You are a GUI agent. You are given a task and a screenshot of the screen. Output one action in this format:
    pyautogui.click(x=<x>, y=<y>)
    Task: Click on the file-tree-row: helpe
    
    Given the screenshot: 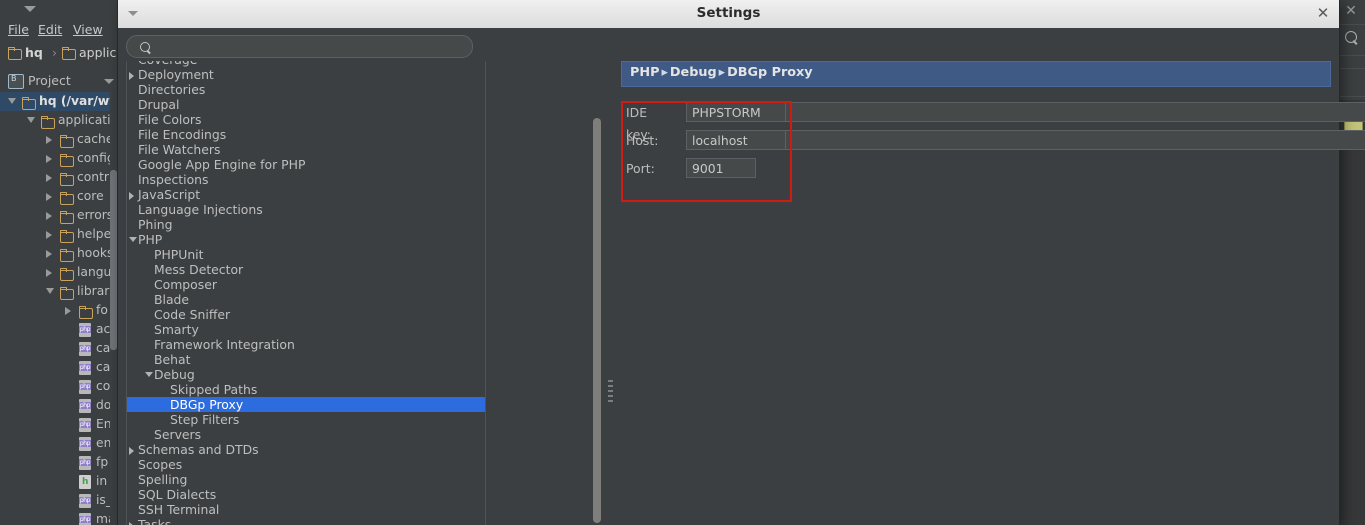 What is the action you would take?
    pyautogui.click(x=59, y=234)
    